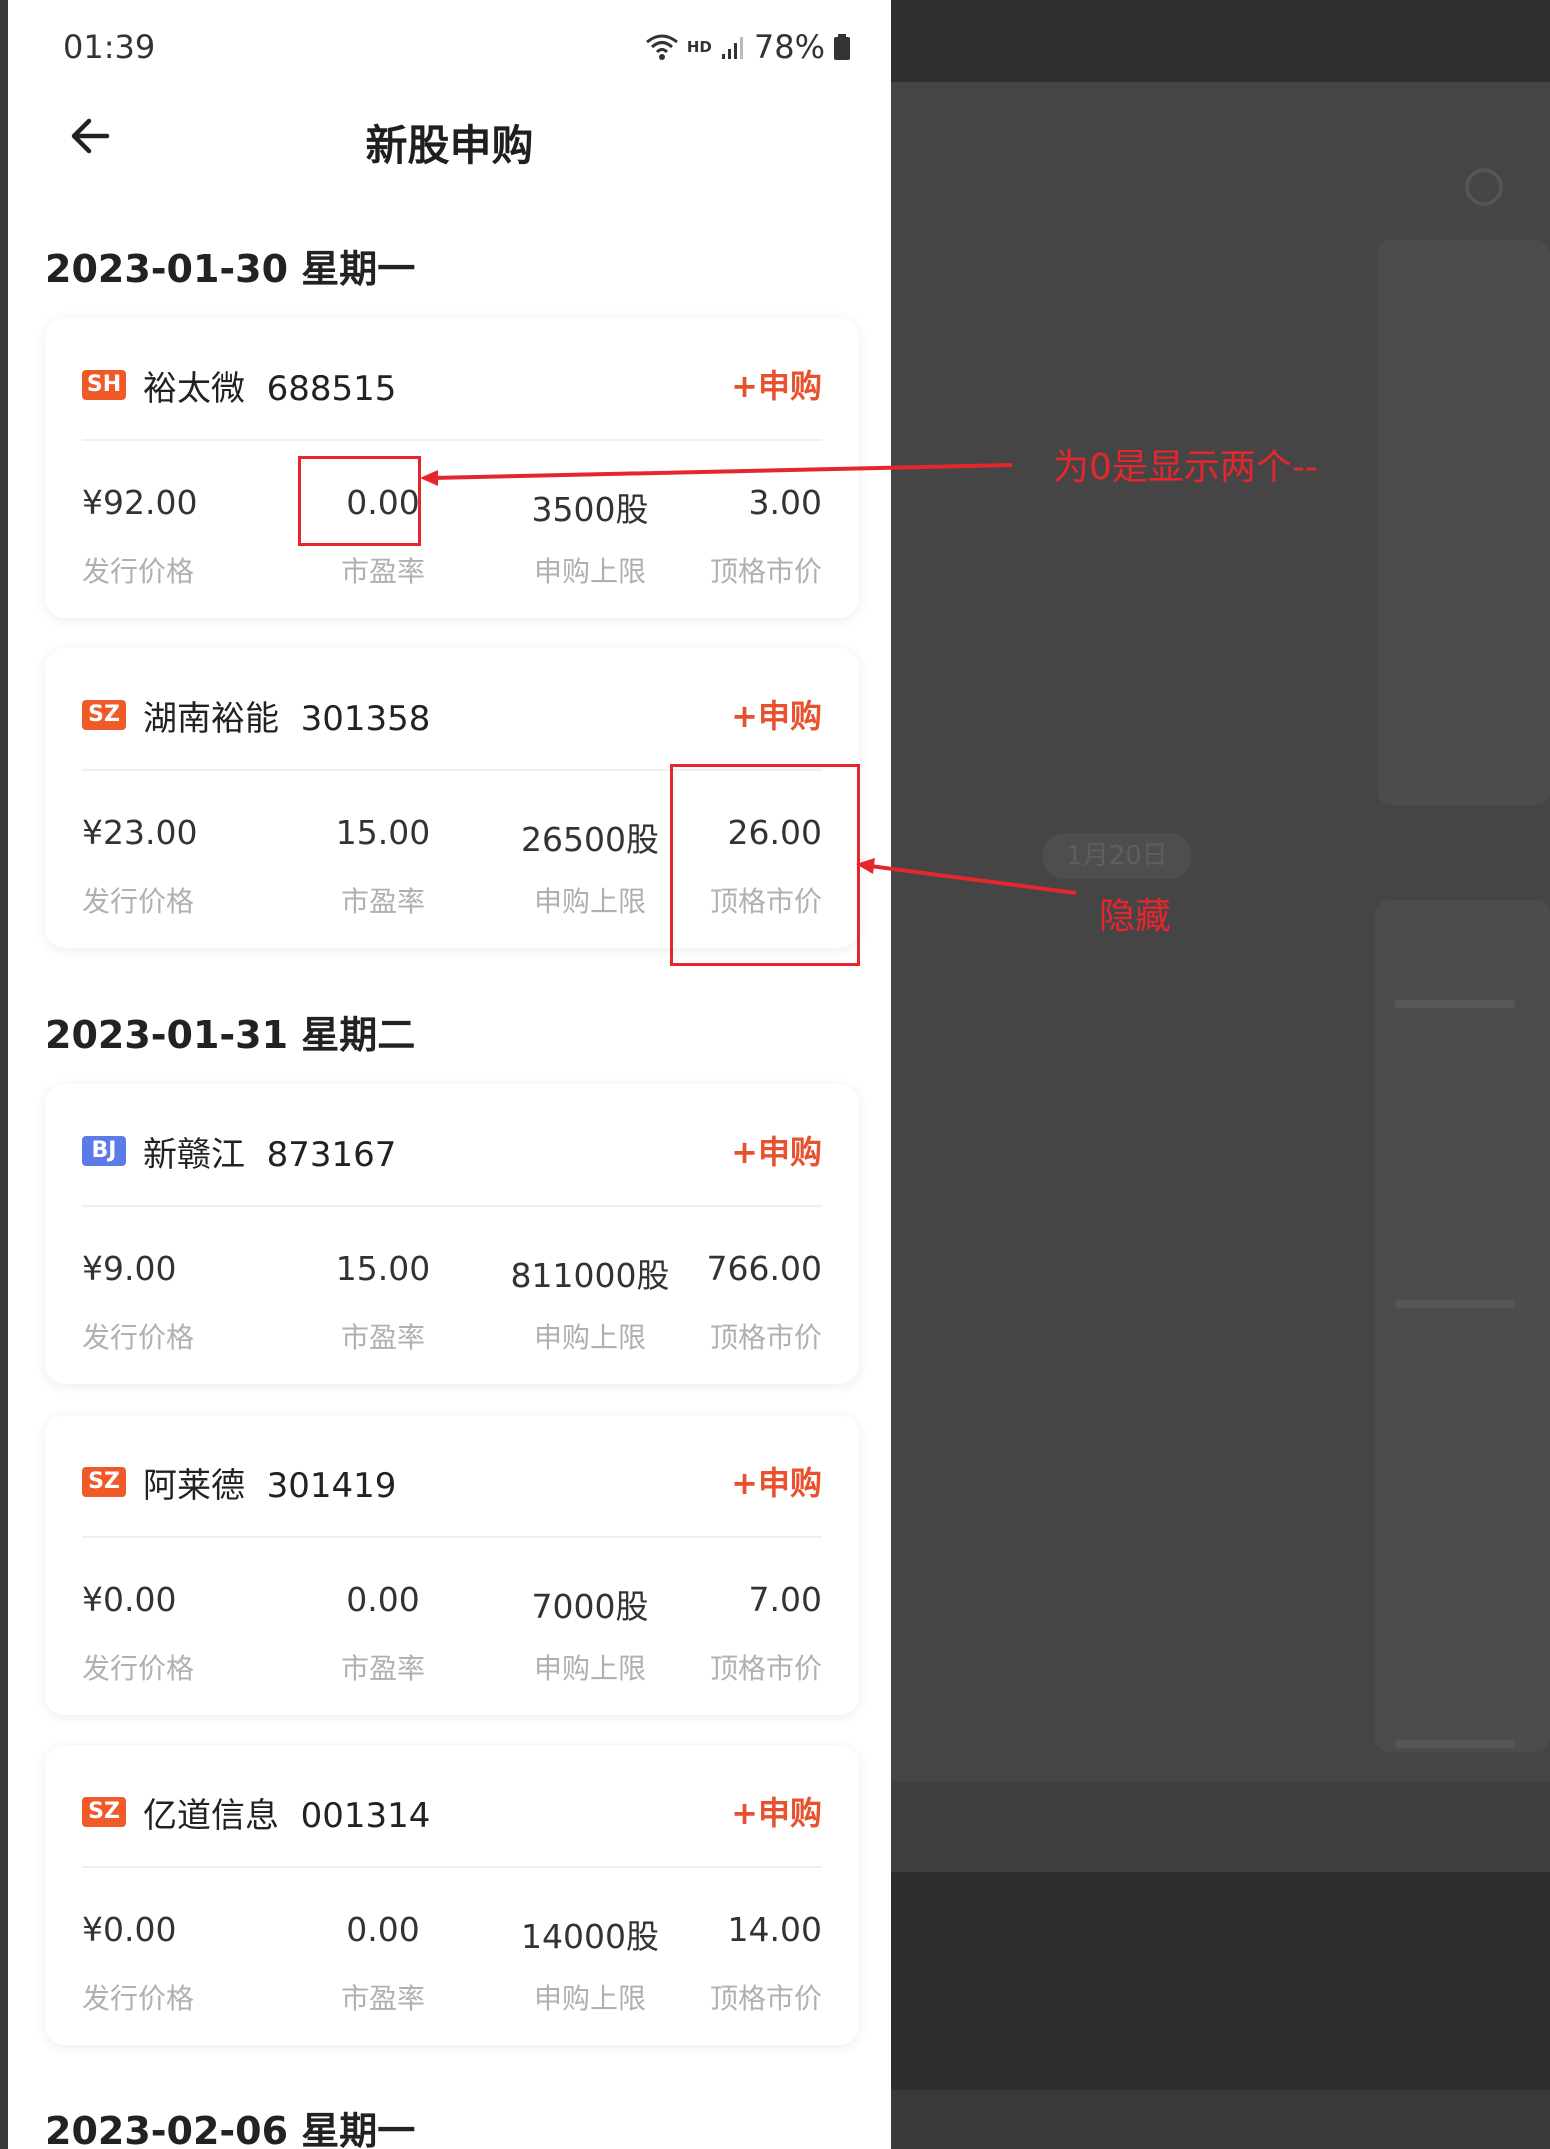 Image resolution: width=1550 pixels, height=2149 pixels. Describe the element at coordinates (1135, 916) in the screenshot. I see `annotation-hide-note: 隐藏` at that location.